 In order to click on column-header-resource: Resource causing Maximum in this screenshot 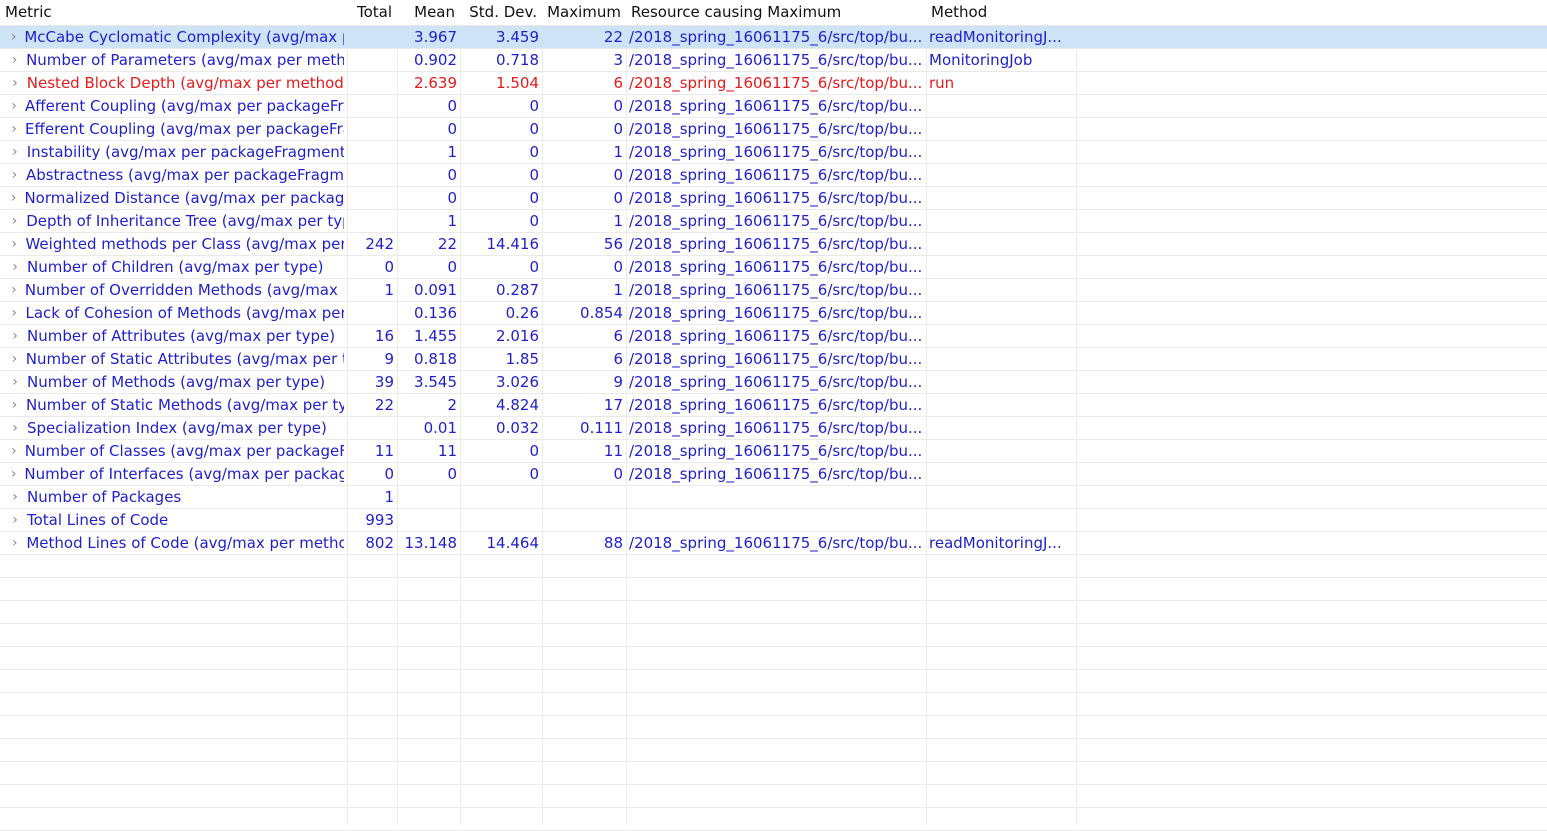, I will do `click(776, 12)`.